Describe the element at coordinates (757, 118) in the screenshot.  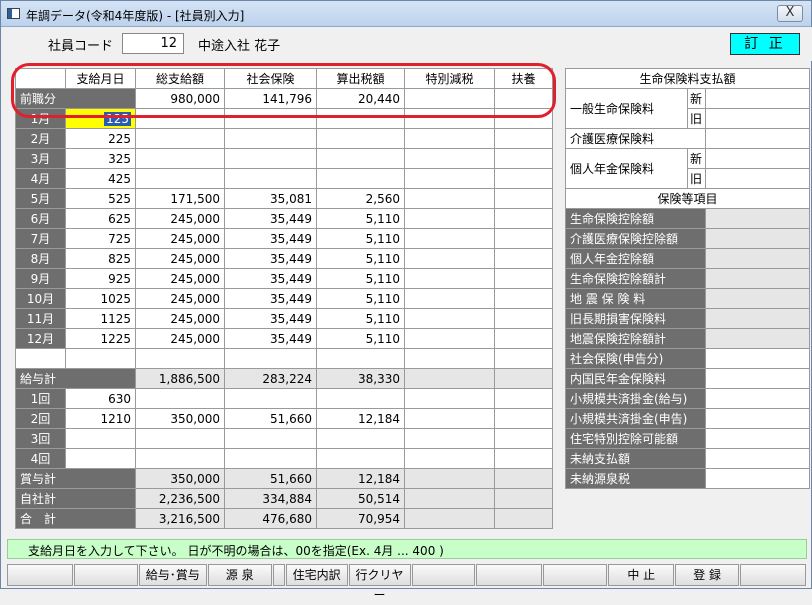
I see `general-life-old-input` at that location.